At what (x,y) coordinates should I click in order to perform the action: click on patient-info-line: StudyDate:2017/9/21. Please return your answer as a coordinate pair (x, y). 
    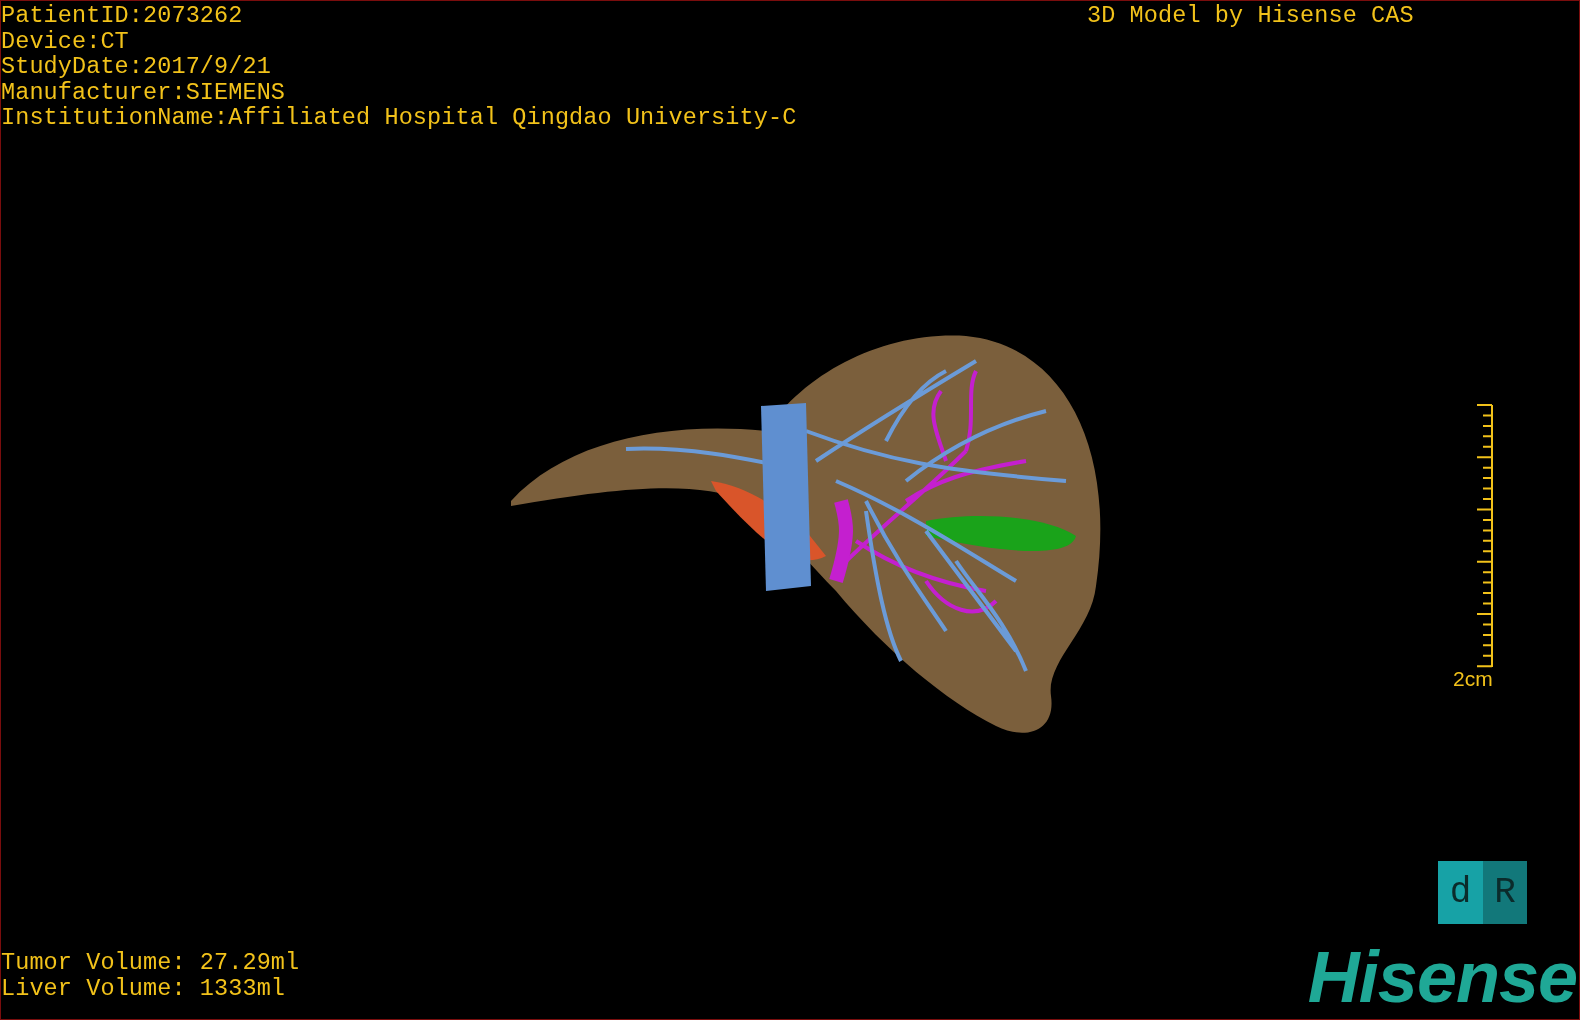
    Looking at the image, I should click on (136, 67).